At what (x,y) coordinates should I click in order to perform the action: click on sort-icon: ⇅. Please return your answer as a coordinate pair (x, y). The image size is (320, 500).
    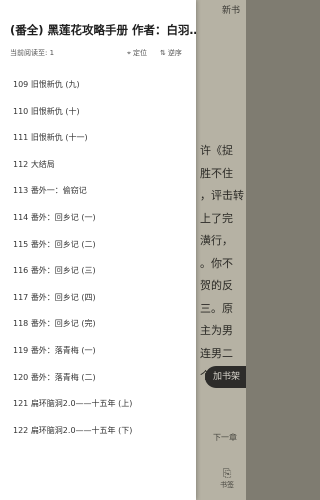
    Looking at the image, I should click on (163, 53).